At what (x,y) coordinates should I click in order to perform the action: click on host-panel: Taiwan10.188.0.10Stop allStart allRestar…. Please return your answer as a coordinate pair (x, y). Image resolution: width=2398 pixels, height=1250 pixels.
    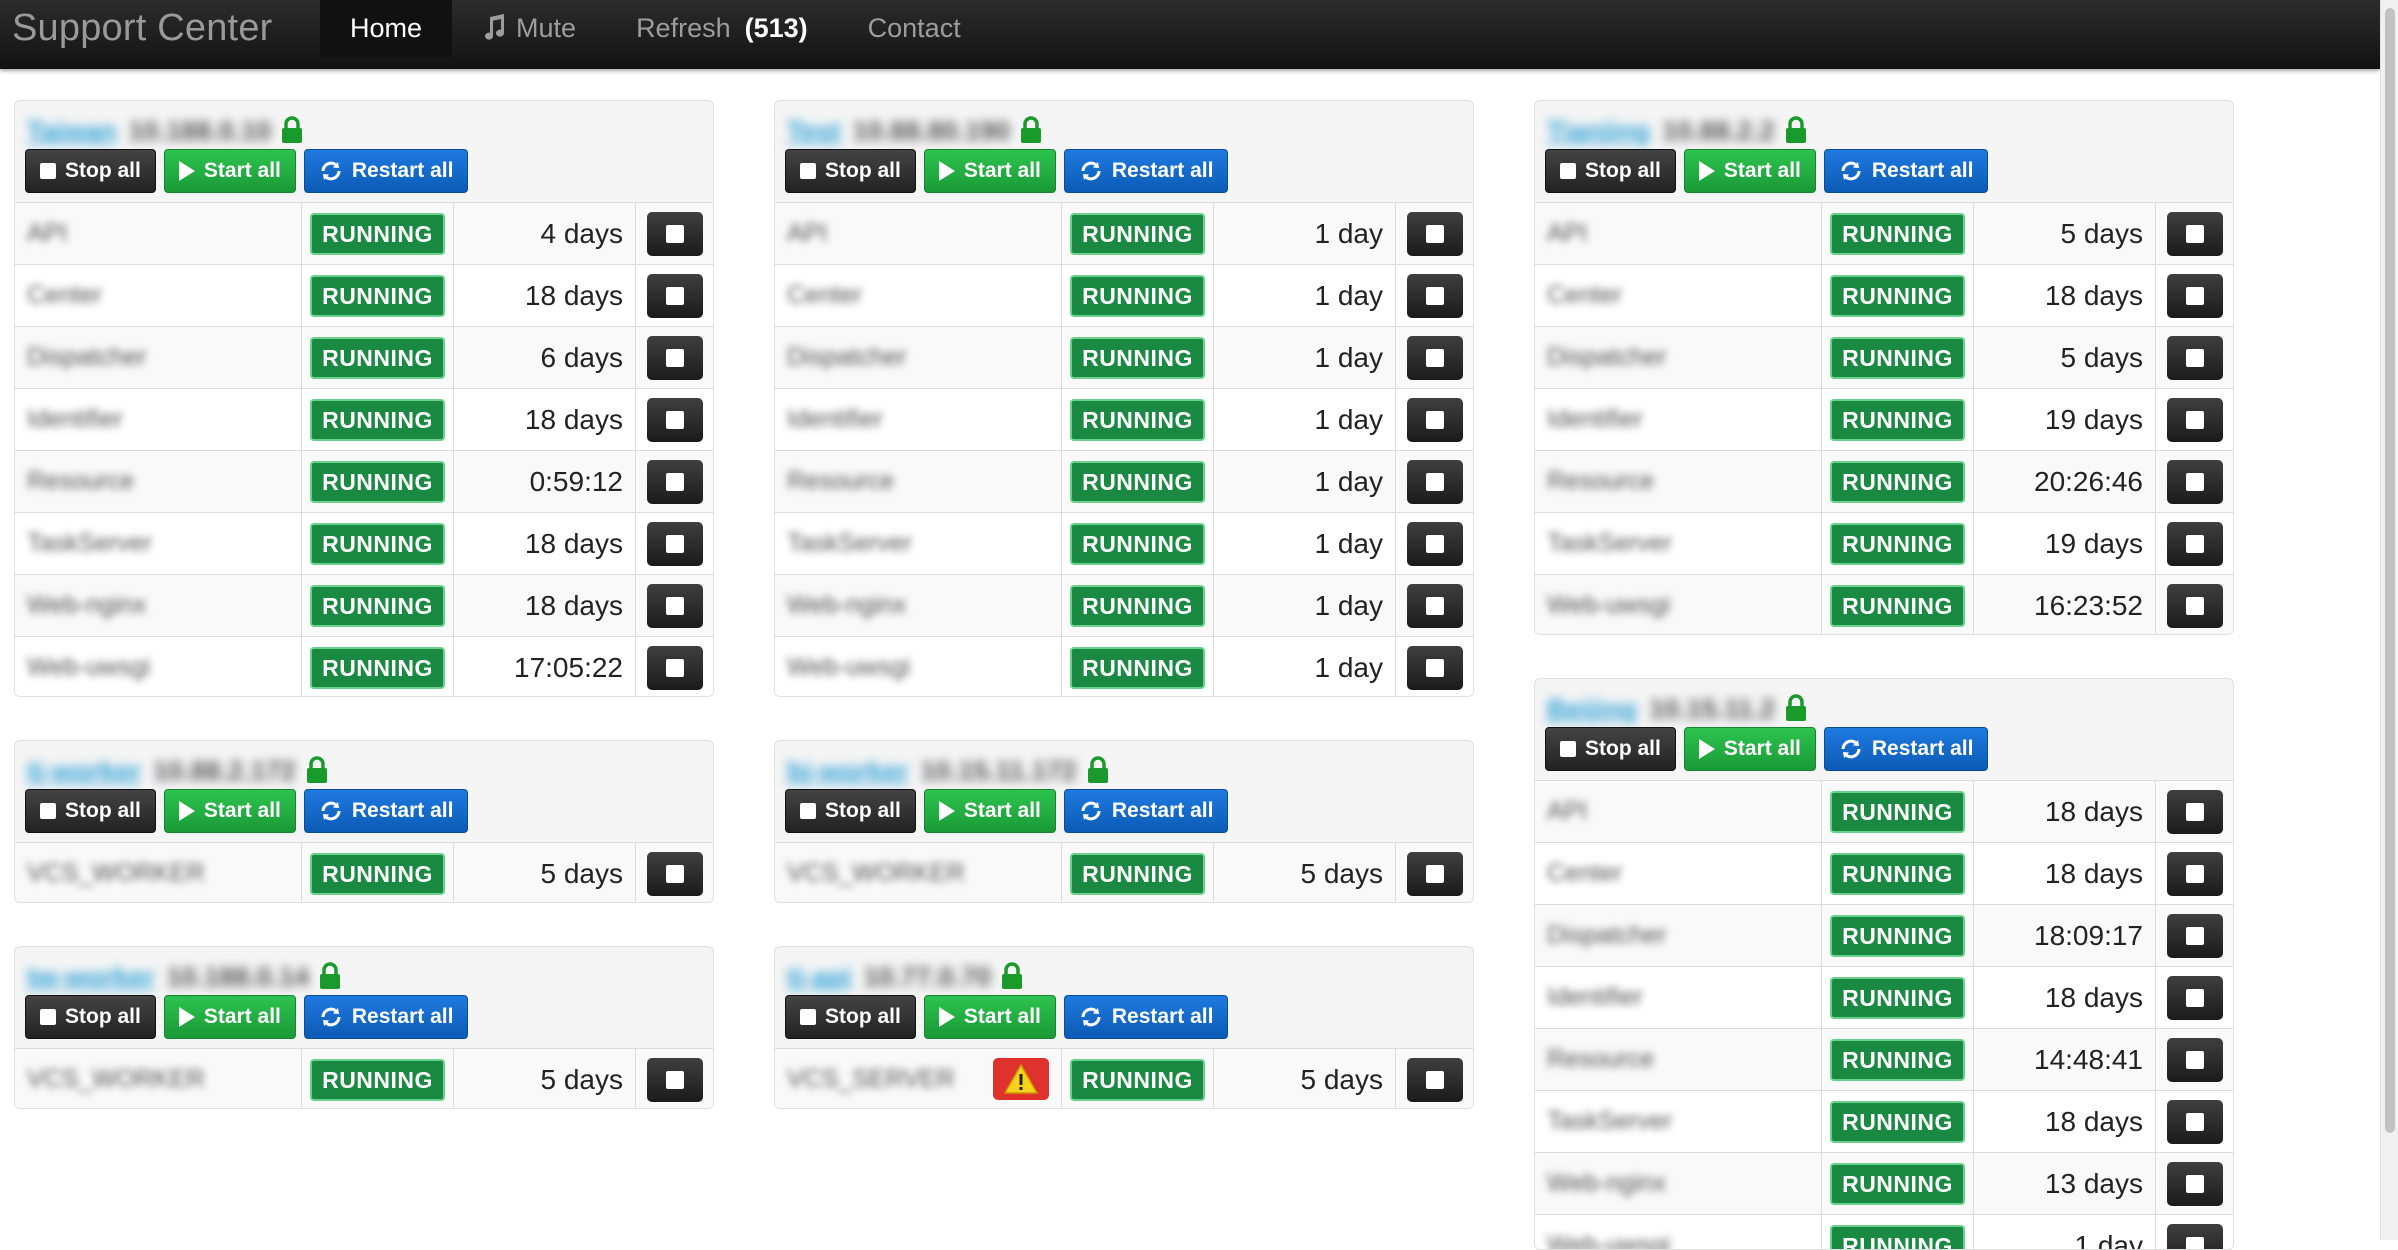
    Looking at the image, I should click on (364, 398).